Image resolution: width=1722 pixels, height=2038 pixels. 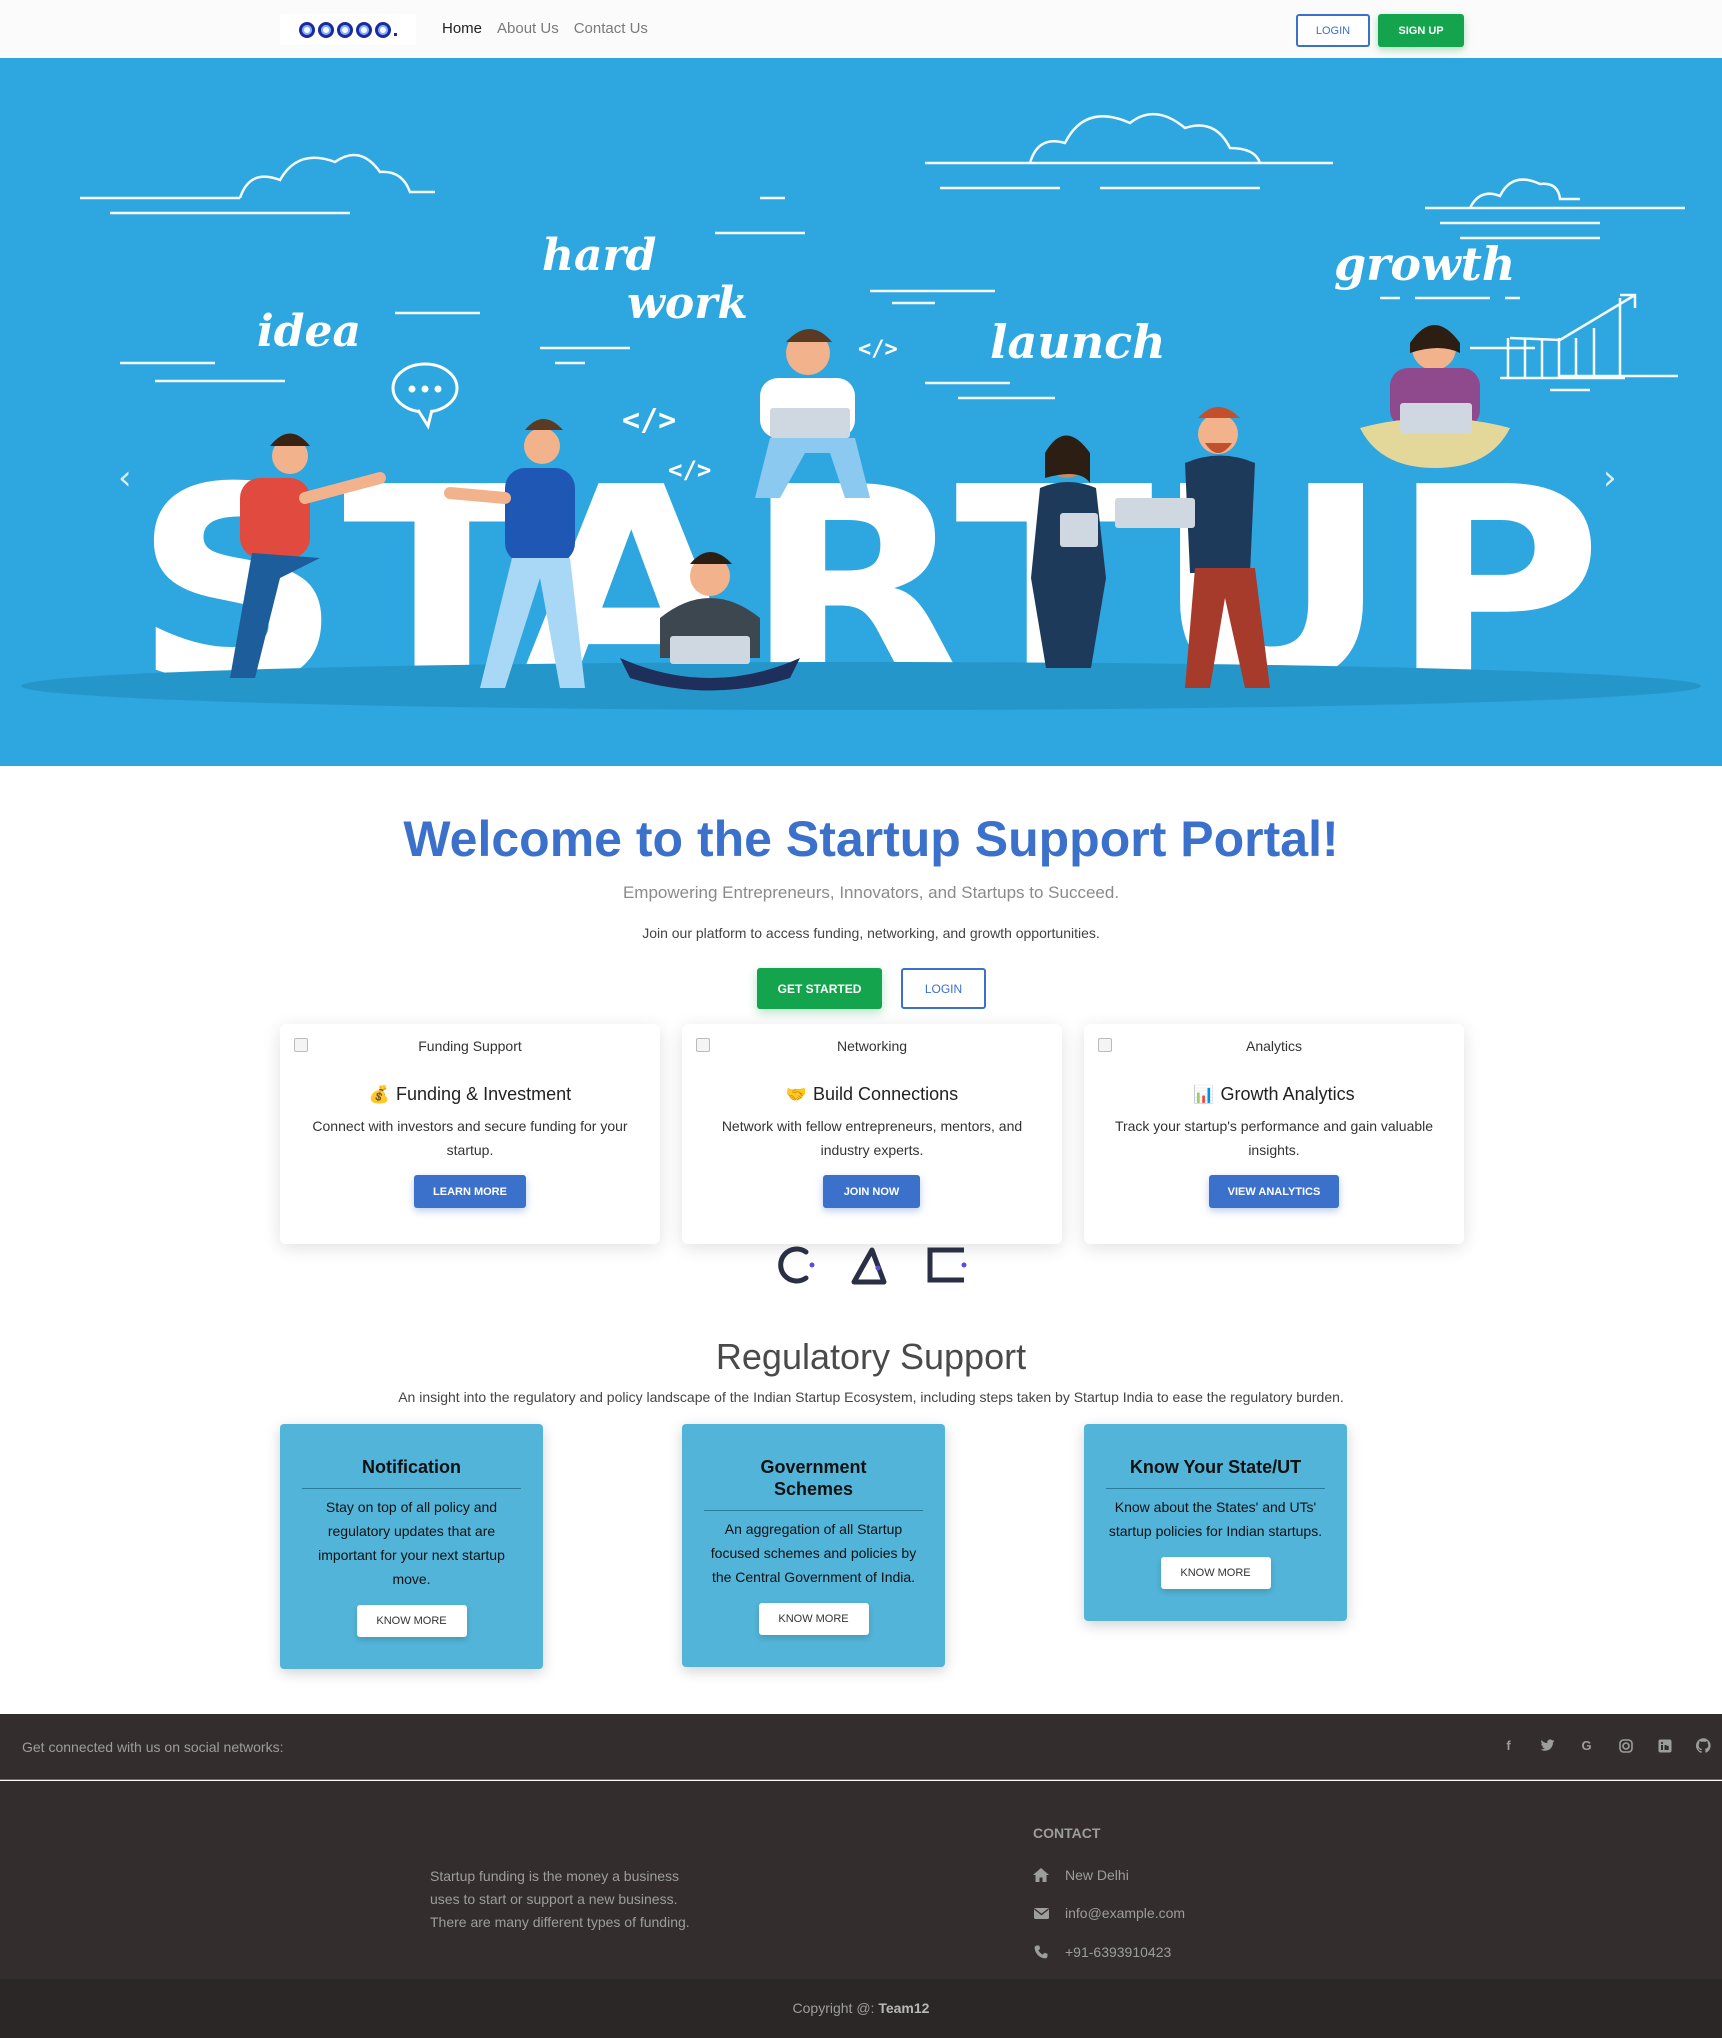 What do you see at coordinates (1274, 1094) in the screenshot?
I see `feature-title-analytics: 📊 Growth Analytics` at bounding box center [1274, 1094].